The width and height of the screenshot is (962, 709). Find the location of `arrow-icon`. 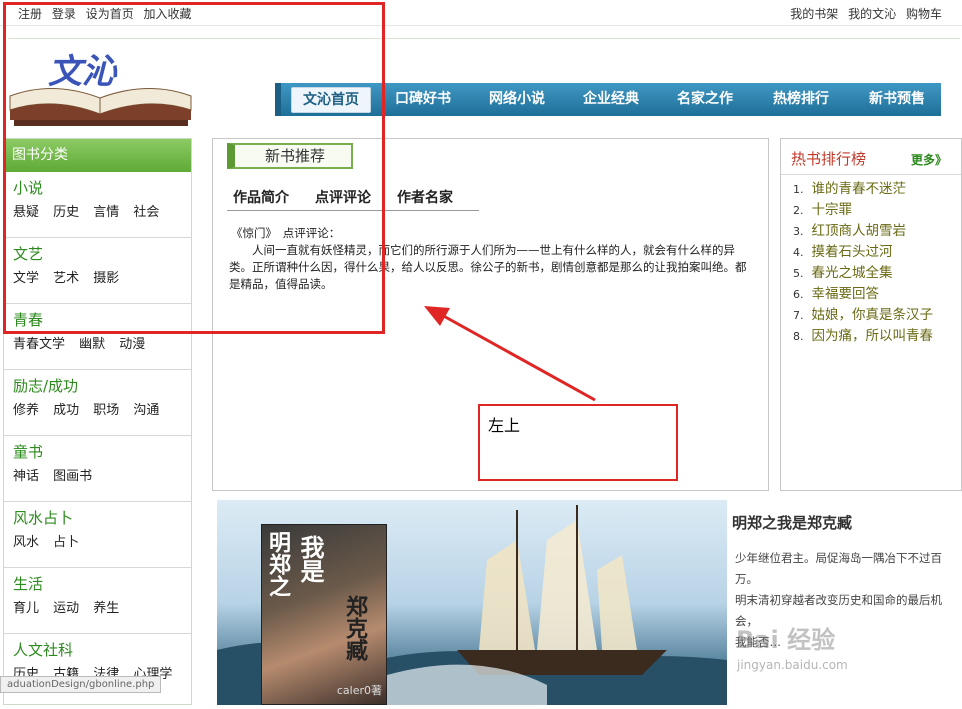

arrow-icon is located at coordinates (510, 354).